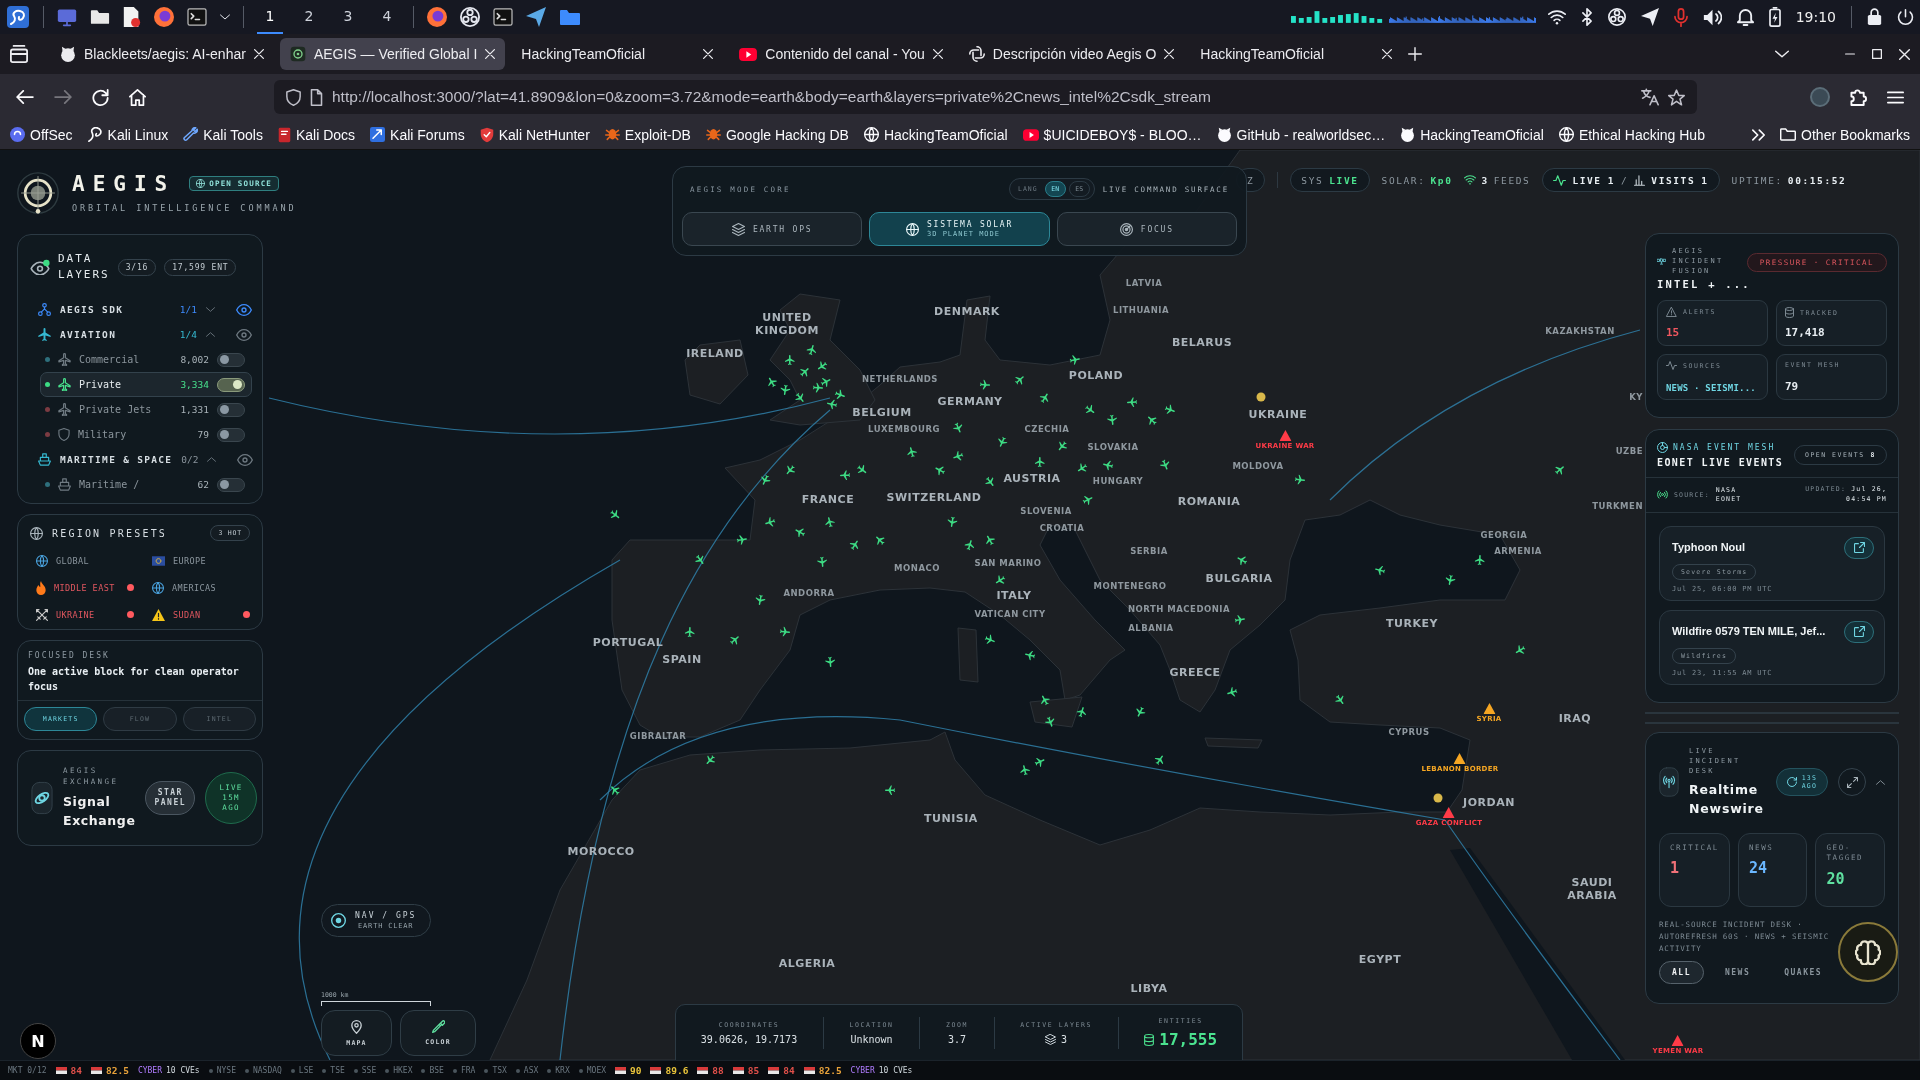  Describe the element at coordinates (1905, 17) in the screenshot. I see `power-icon` at that location.